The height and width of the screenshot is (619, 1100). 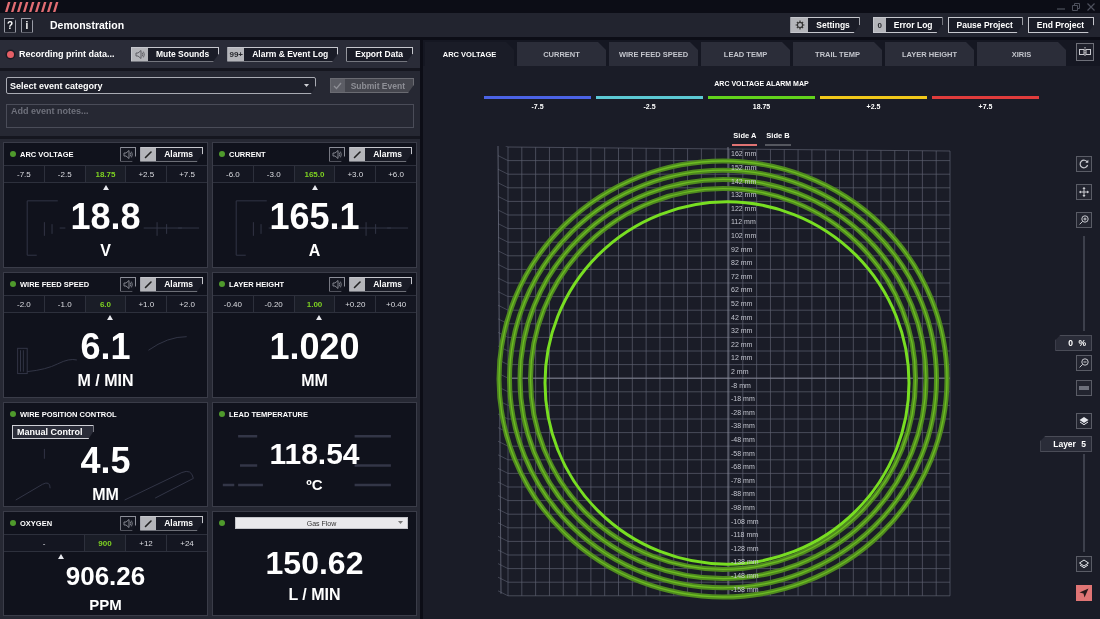 I want to click on zoom-in-icon, so click(x=1084, y=220).